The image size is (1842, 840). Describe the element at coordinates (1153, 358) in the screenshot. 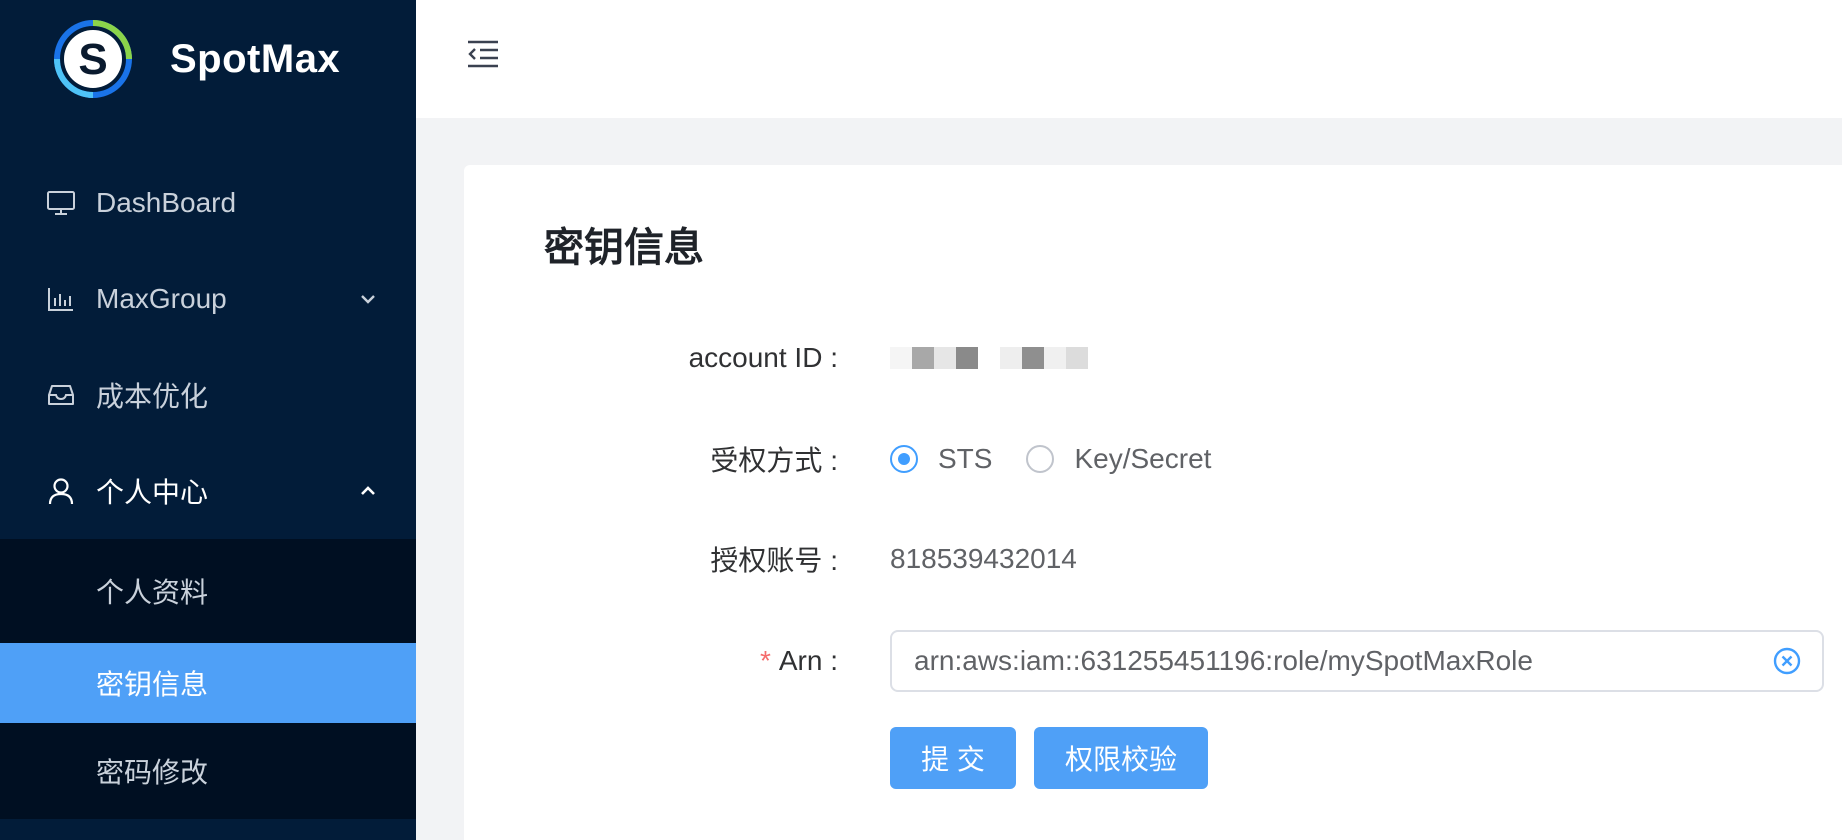

I see `form-row-account-id: account ID :` at that location.